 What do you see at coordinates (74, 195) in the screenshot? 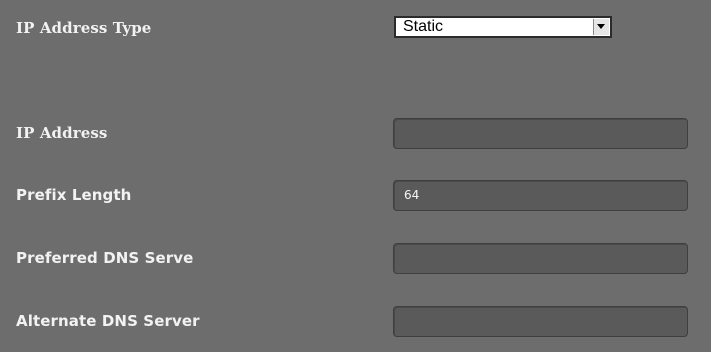
I see `prefix-length-label: Prefix Length` at bounding box center [74, 195].